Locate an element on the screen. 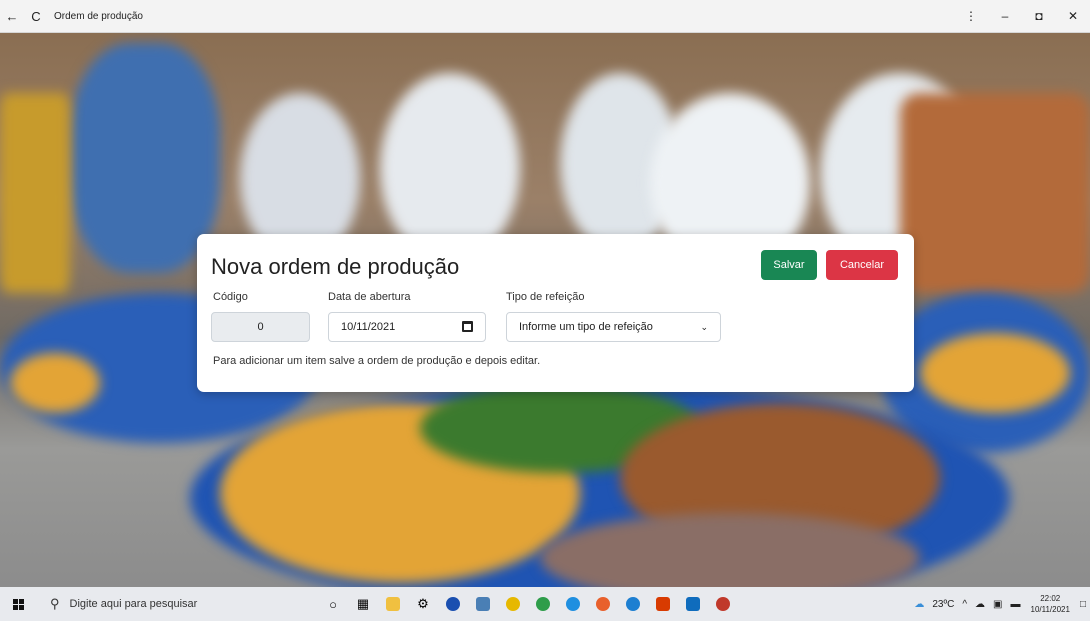  windows-icon is located at coordinates (18, 604).